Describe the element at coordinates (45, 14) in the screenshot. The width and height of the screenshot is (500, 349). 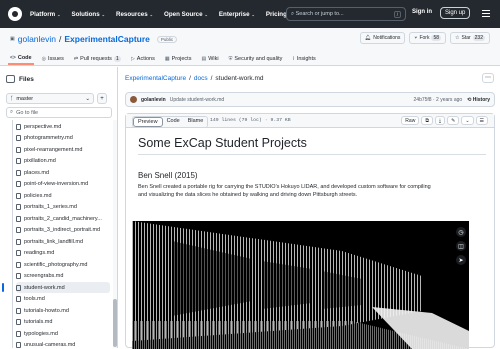
I see `nav-platform: Platform ⌄` at that location.